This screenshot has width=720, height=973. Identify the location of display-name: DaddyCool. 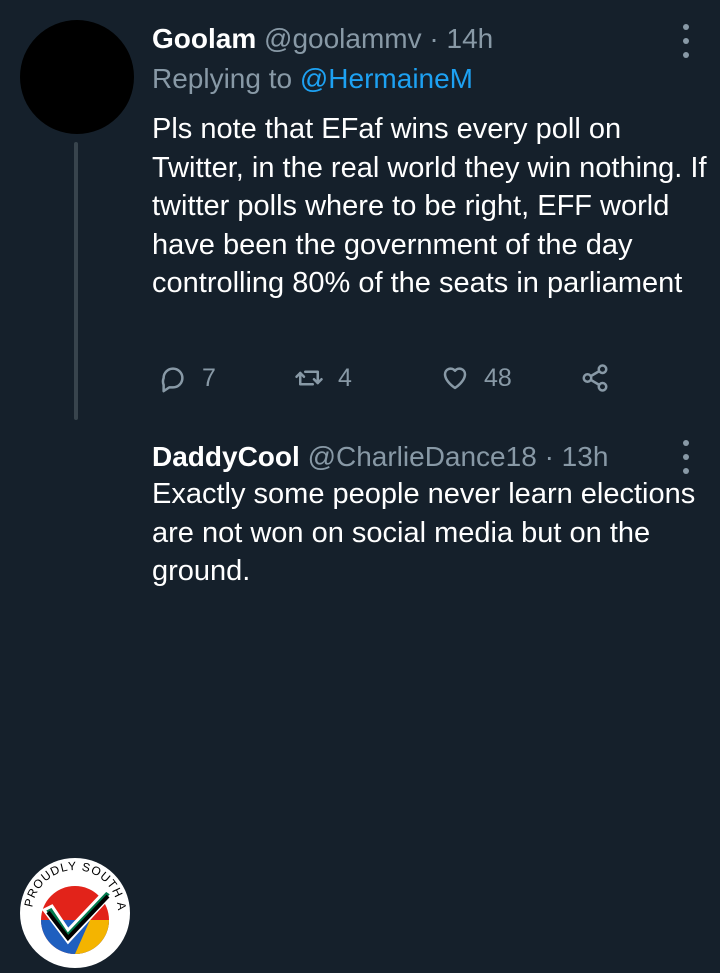
(226, 456).